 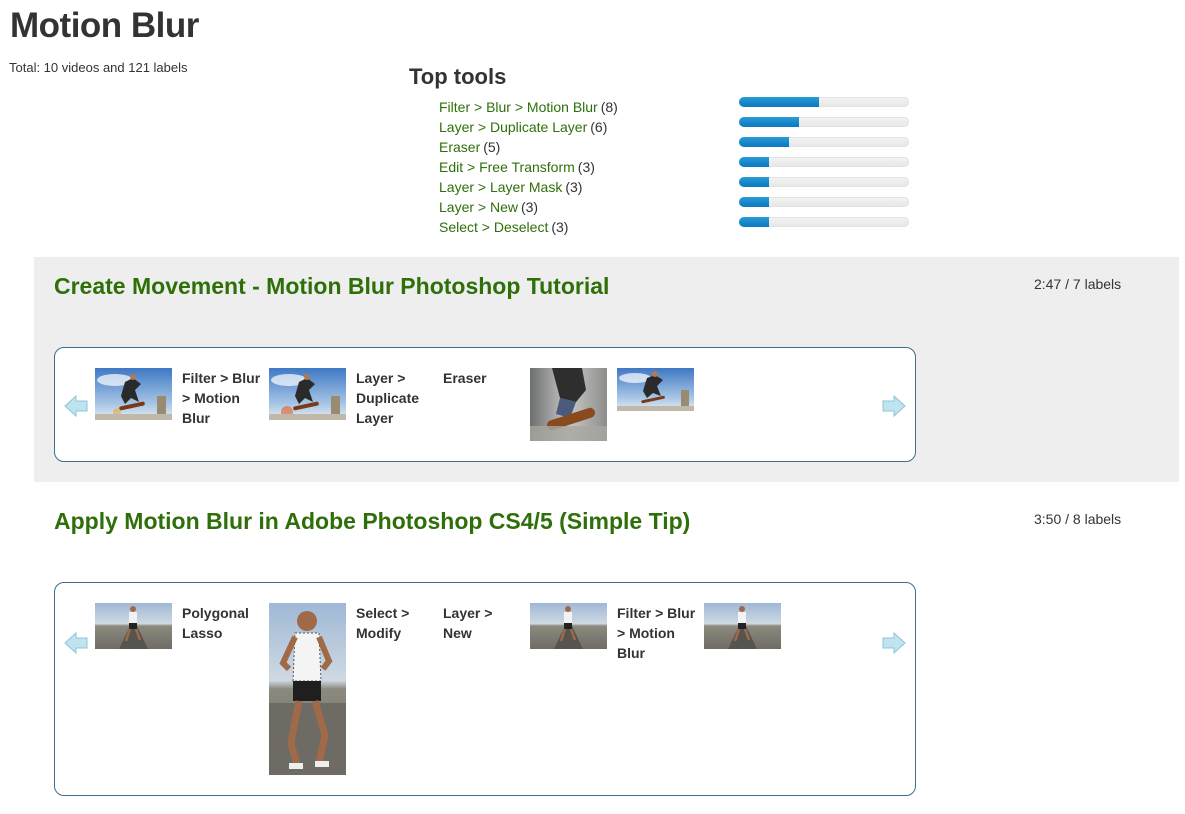 I want to click on tool-row: Layer > Duplicate Layer (6), so click(x=679, y=127).